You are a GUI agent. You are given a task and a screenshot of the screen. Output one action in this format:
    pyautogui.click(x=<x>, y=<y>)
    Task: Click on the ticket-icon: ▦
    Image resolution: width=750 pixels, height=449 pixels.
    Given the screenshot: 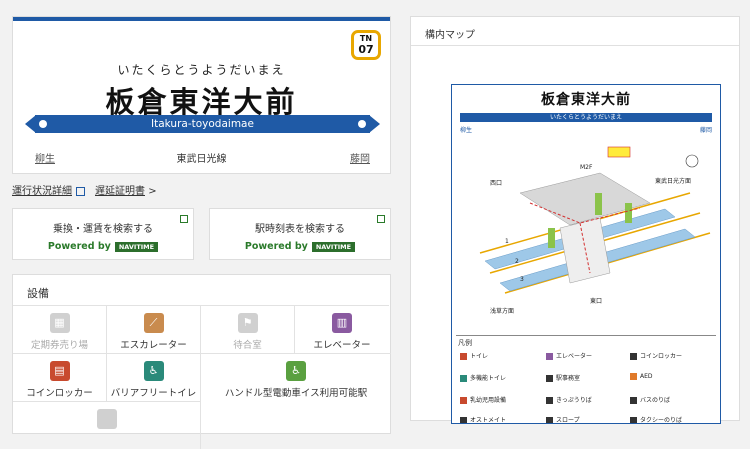 What is the action you would take?
    pyautogui.click(x=59, y=323)
    